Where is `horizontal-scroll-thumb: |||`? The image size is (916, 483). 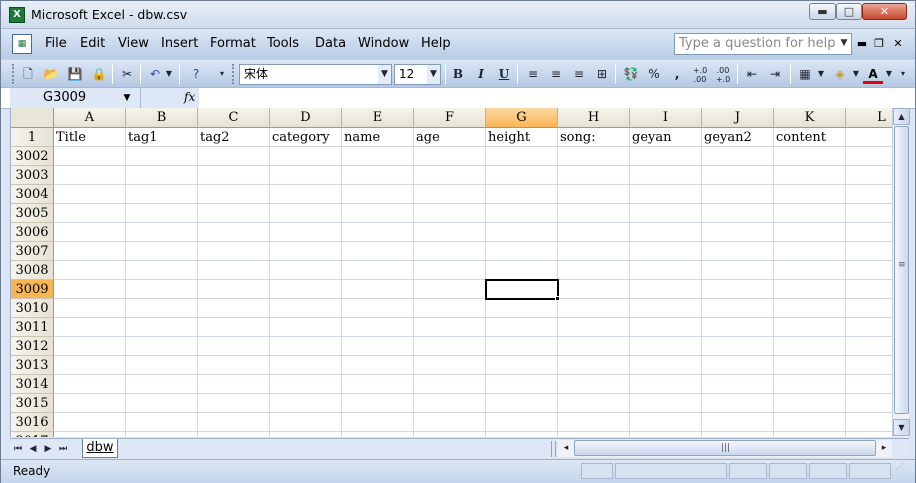 horizontal-scroll-thumb: ||| is located at coordinates (725, 448).